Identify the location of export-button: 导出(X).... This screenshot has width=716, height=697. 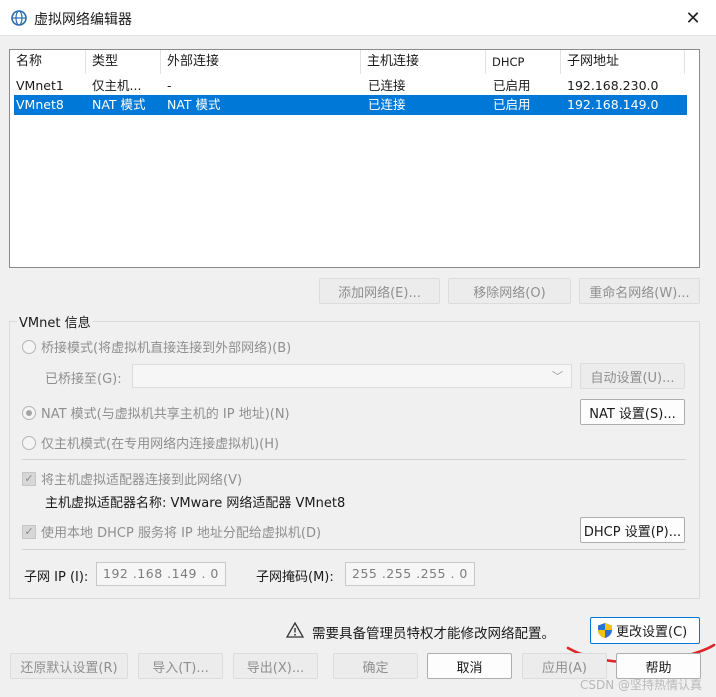
(275, 666).